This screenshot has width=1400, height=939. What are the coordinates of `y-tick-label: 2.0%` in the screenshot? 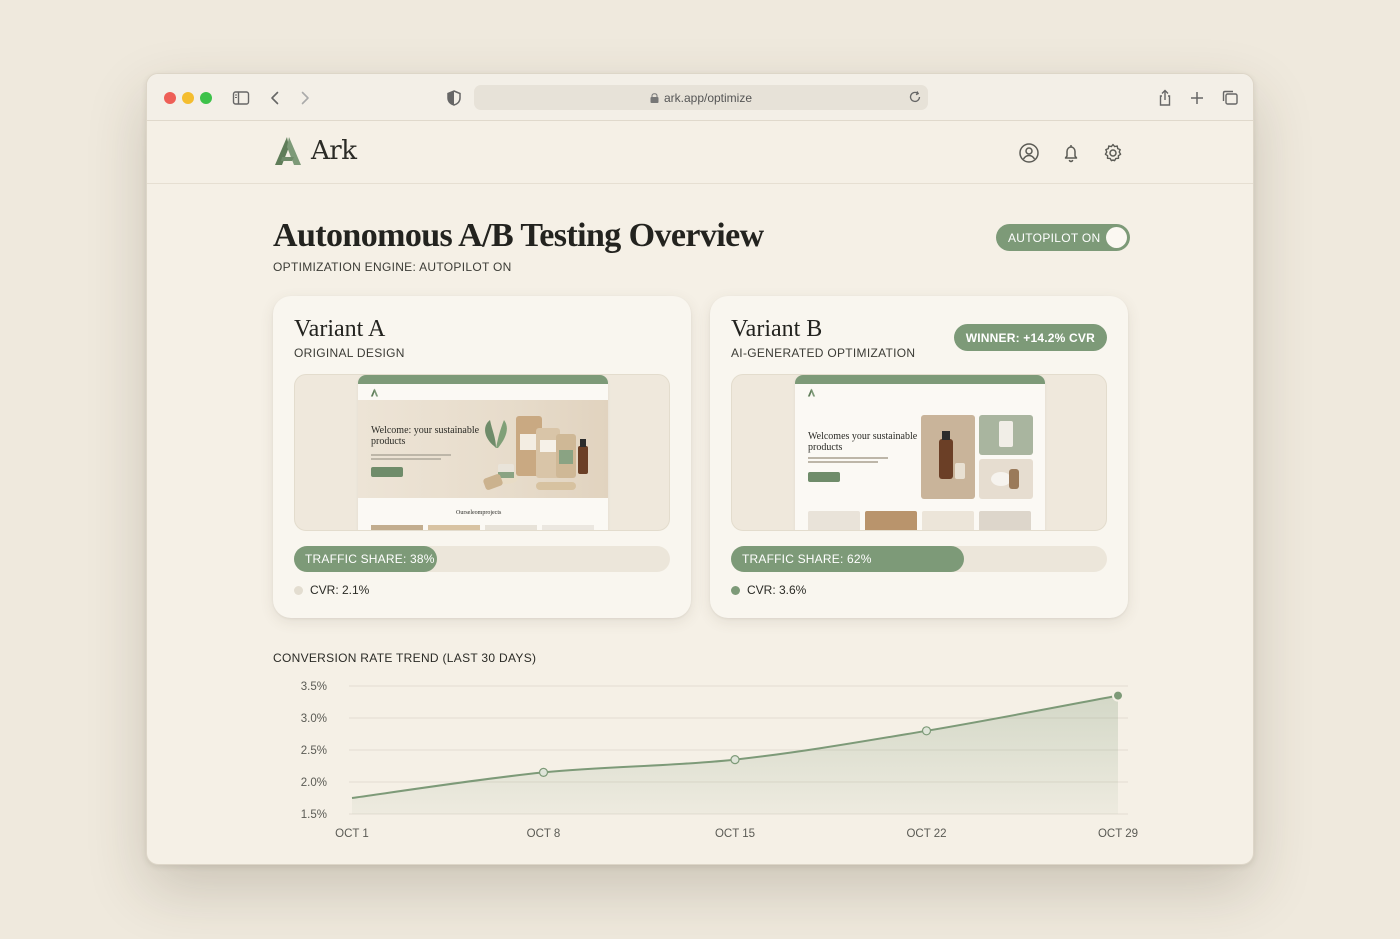 It's located at (314, 783).